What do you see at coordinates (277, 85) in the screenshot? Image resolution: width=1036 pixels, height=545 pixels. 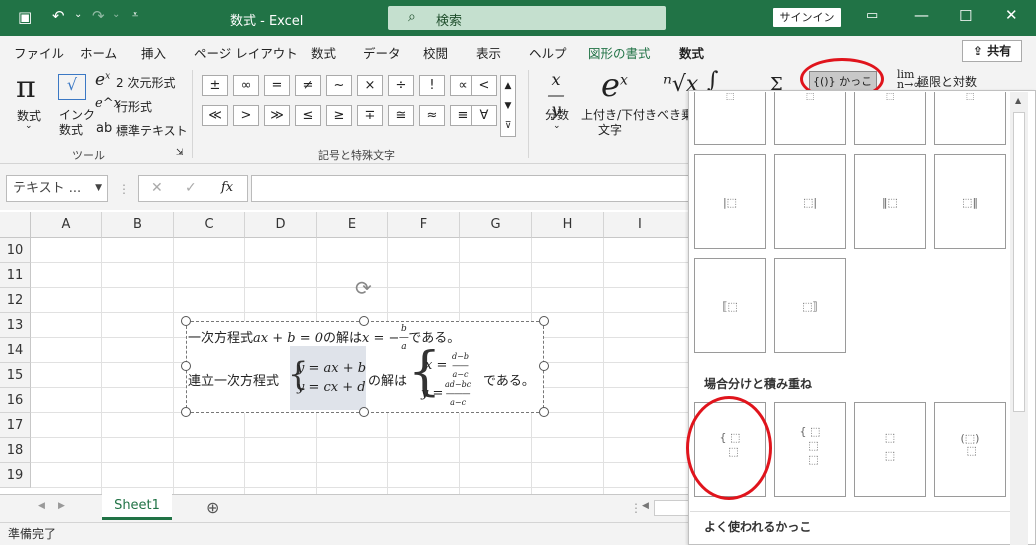 I see `symbol-equals: =` at bounding box center [277, 85].